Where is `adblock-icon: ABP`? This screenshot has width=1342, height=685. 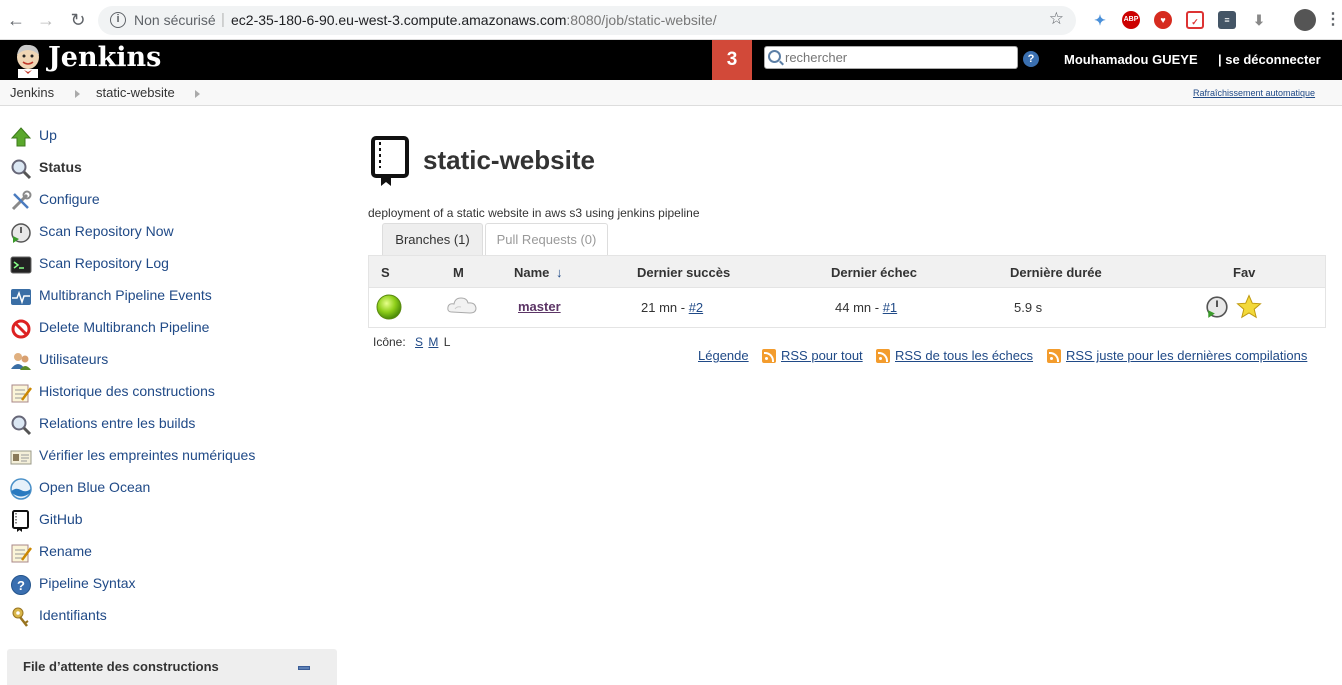
adblock-icon: ABP is located at coordinates (1131, 20).